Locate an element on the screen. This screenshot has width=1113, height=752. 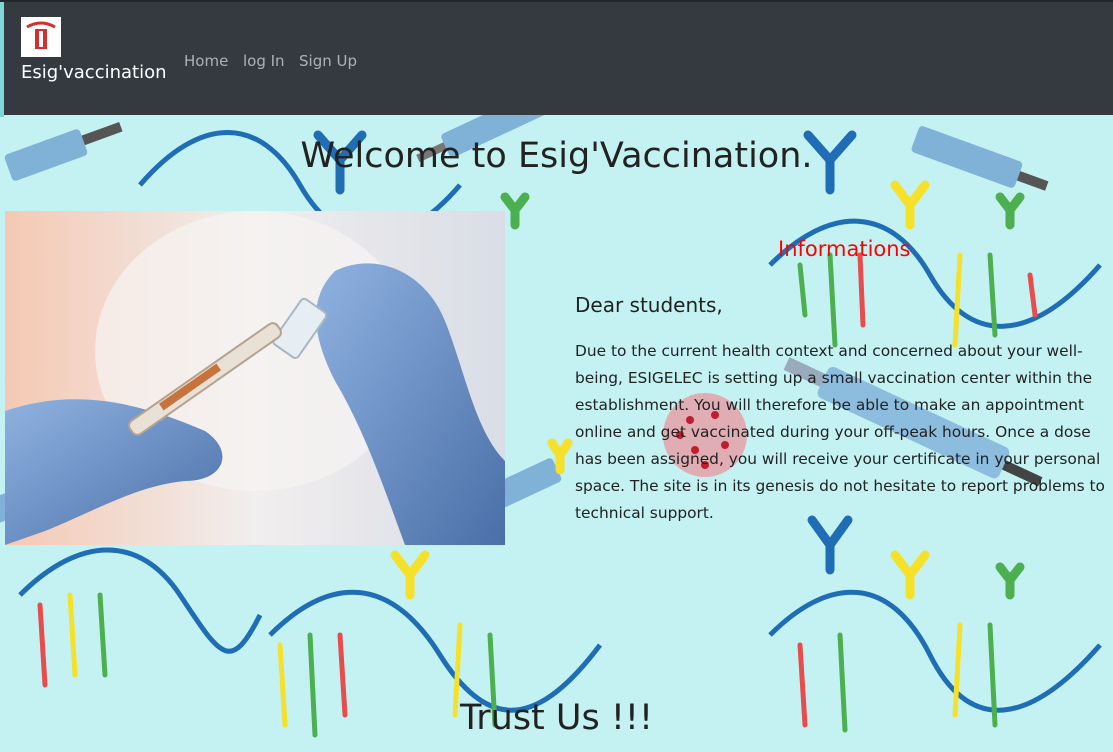
informations-title: Informations is located at coordinates (844, 249).